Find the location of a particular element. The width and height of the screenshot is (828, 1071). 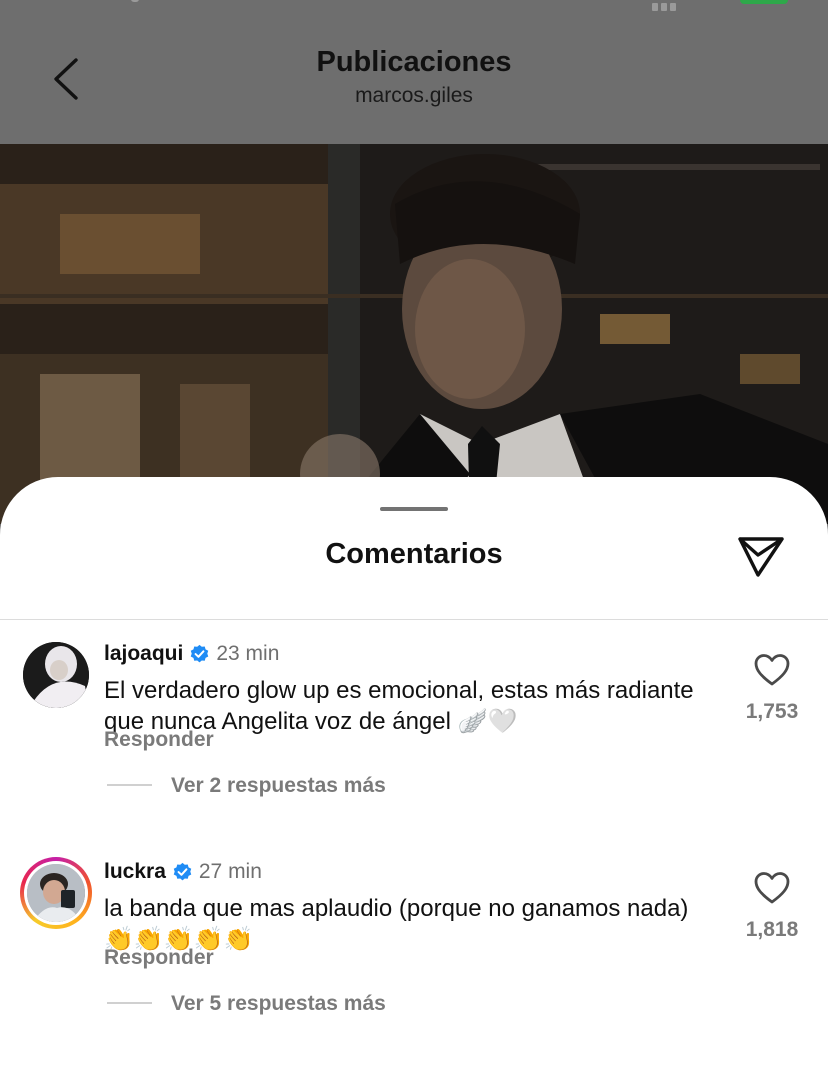

avatar-story-ring is located at coordinates (56, 893).